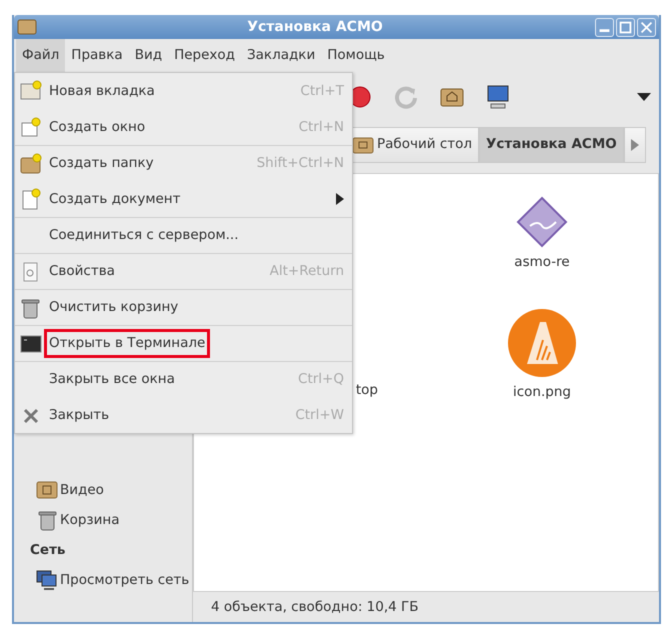 Image resolution: width=665 pixels, height=630 pixels. Describe the element at coordinates (31, 343) in the screenshot. I see `terminal-icon` at that location.